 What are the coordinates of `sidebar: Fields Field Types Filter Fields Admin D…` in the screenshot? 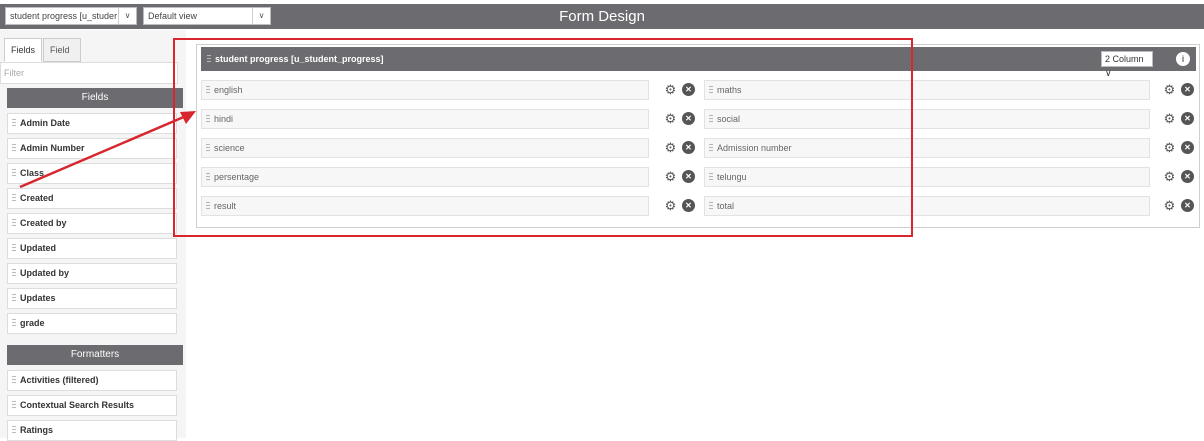 It's located at (93, 235).